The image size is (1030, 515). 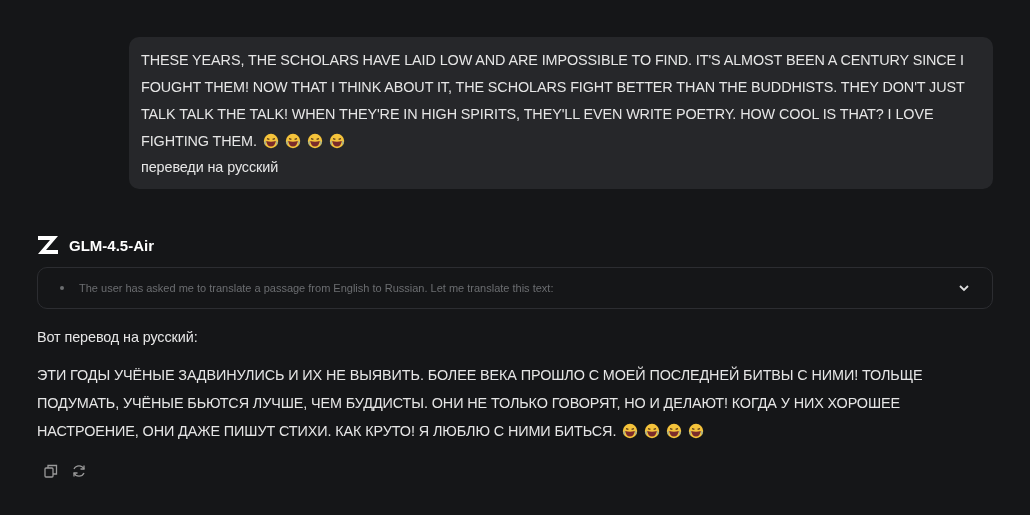 What do you see at coordinates (111, 245) in the screenshot?
I see `model-name: GLM-4.5-Air` at bounding box center [111, 245].